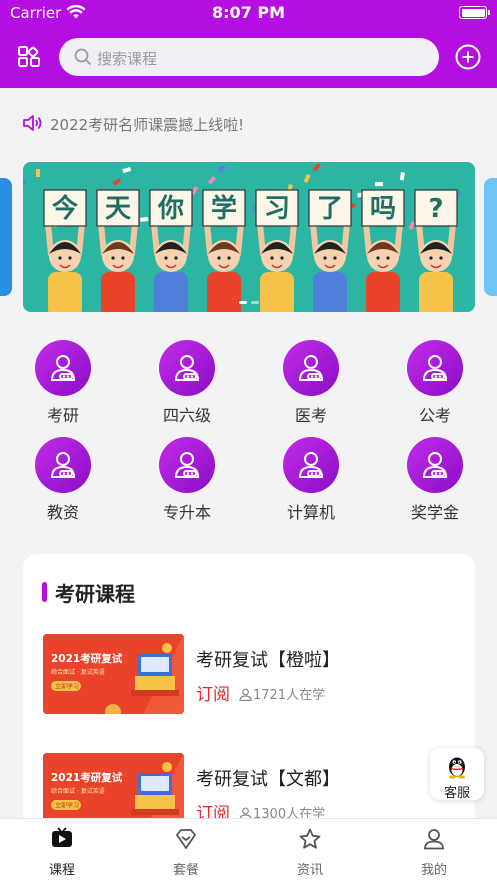  What do you see at coordinates (309, 870) in the screenshot?
I see `tab-label: 资讯` at bounding box center [309, 870].